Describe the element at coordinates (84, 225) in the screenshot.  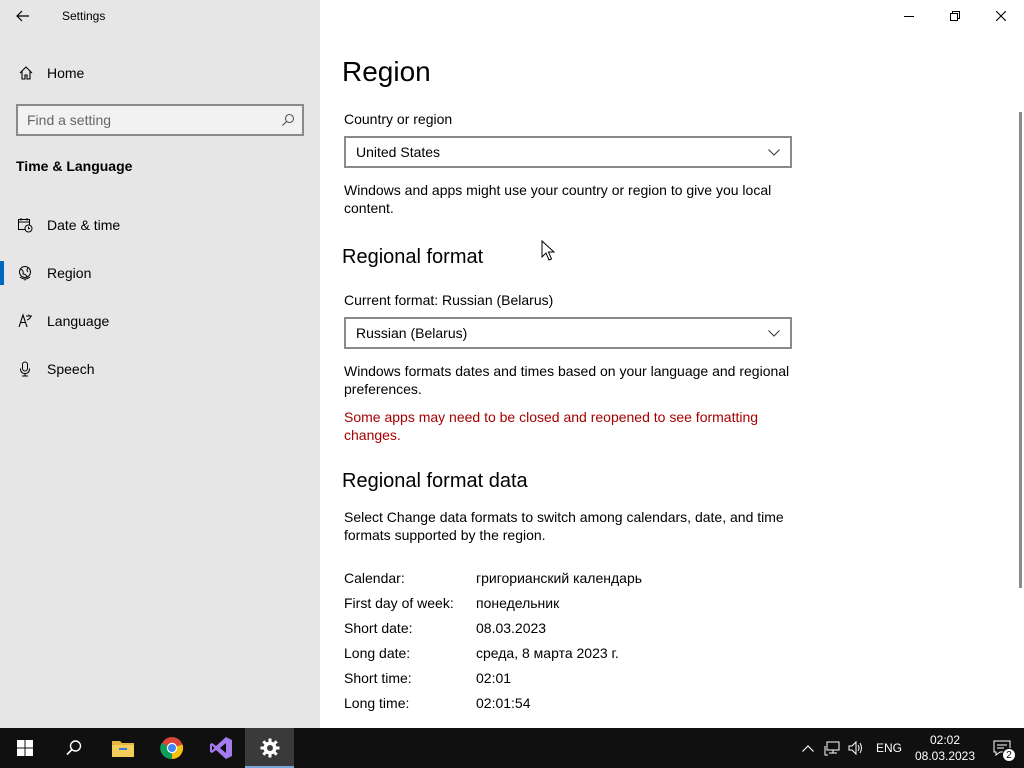
I see `sidebar-item-label: Date & time` at that location.